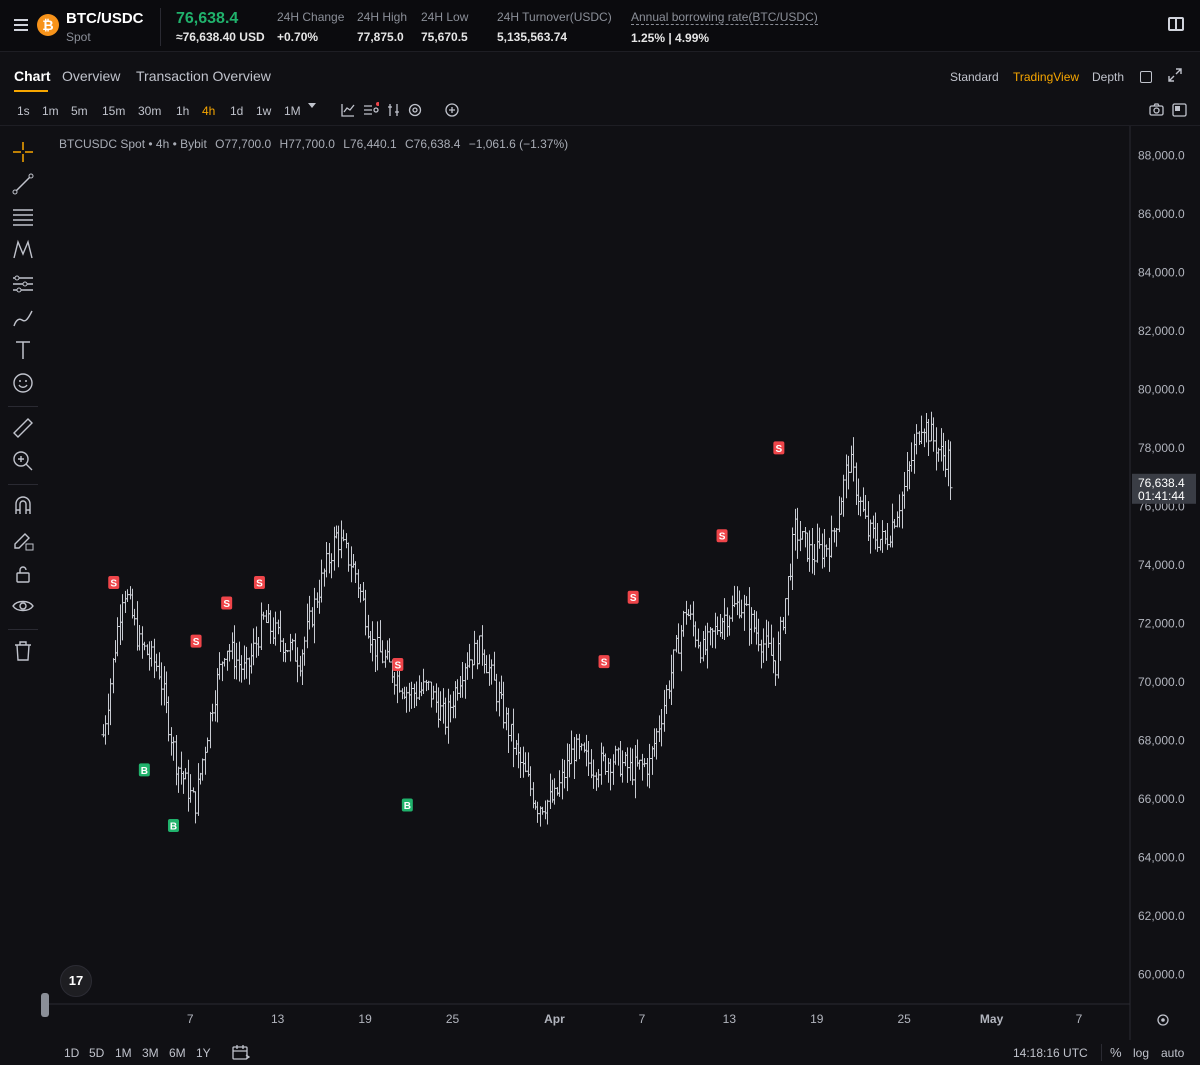  What do you see at coordinates (123, 1053) in the screenshot?
I see `range-1m: 1M` at bounding box center [123, 1053].